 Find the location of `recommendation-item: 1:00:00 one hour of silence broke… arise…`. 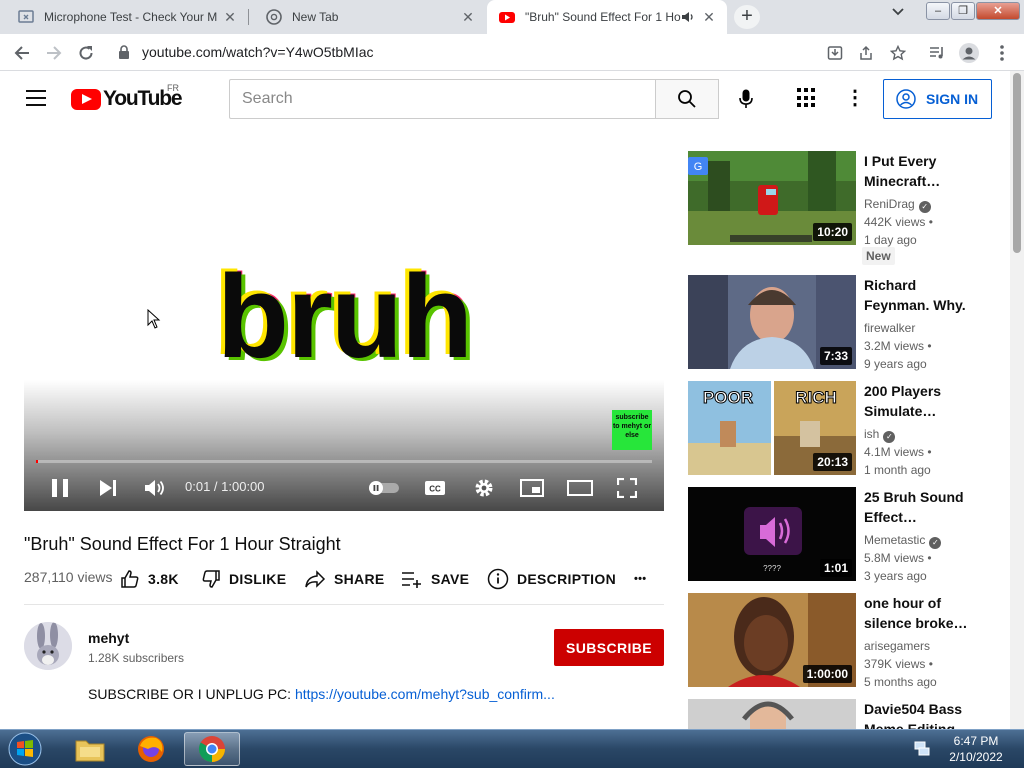

recommendation-item: 1:00:00 one hour of silence broke… arise… is located at coordinates (838, 641).